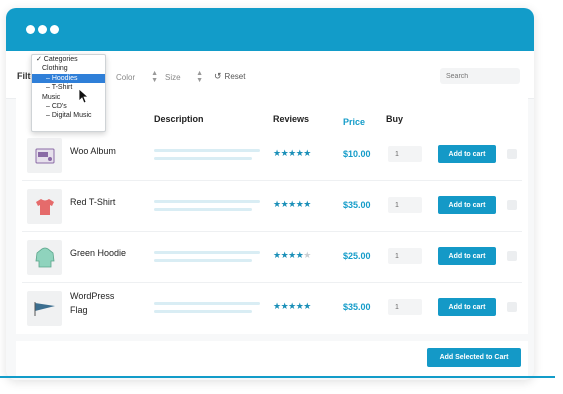  I want to click on reset-label: Reset, so click(235, 76).